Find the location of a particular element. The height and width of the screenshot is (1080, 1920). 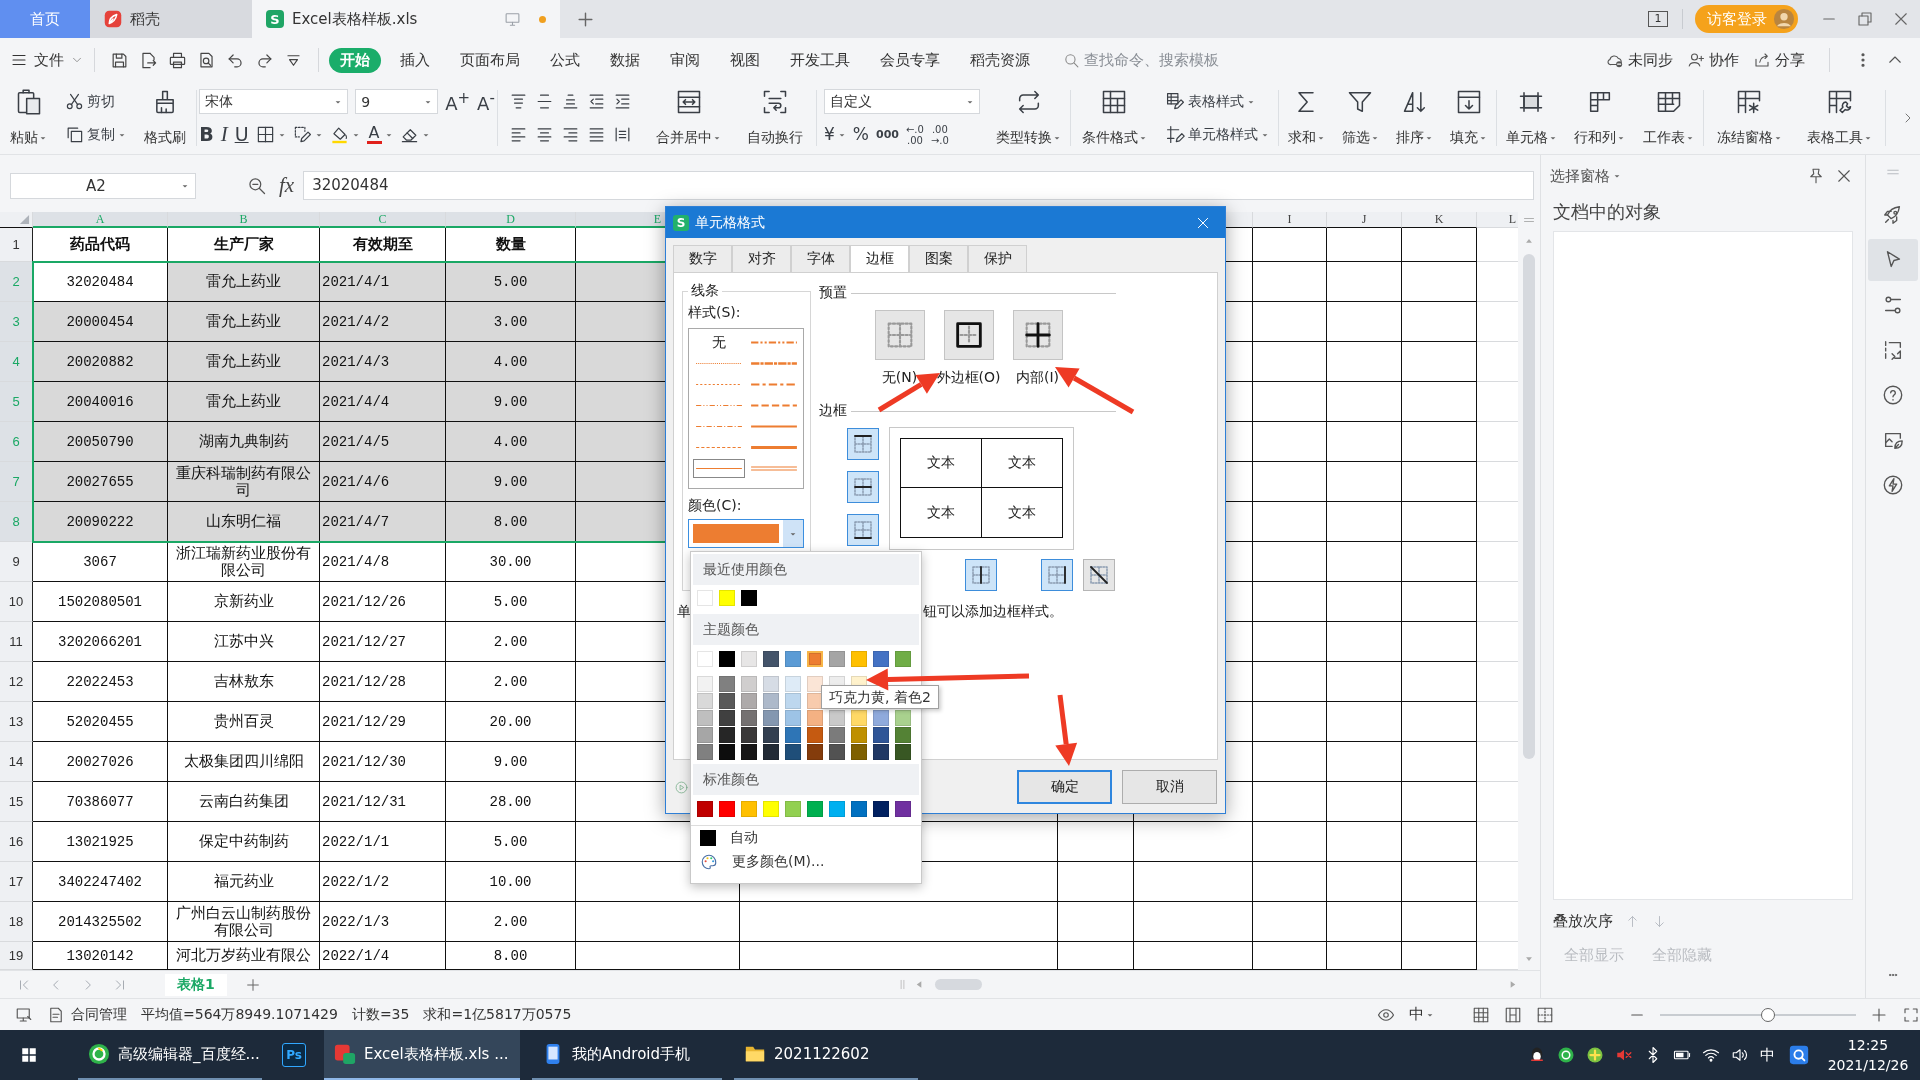

ribbon-tab: 页面布局 is located at coordinates (490, 60).